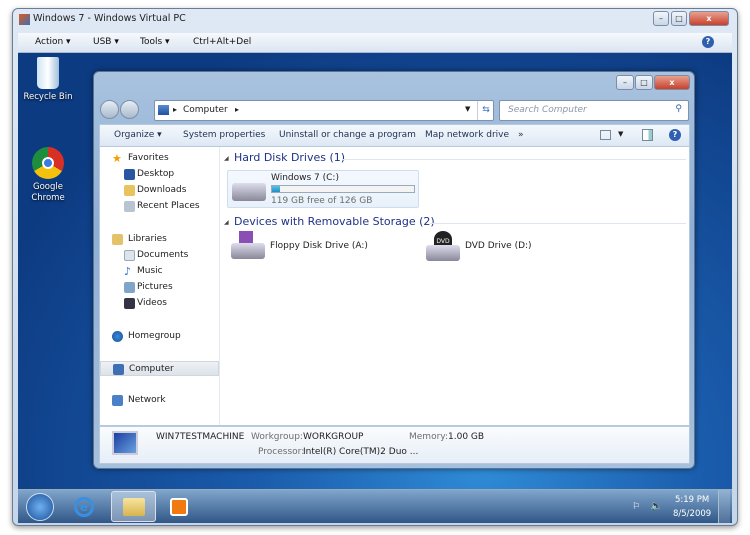  What do you see at coordinates (129, 303) in the screenshot?
I see `videos-icon` at bounding box center [129, 303].